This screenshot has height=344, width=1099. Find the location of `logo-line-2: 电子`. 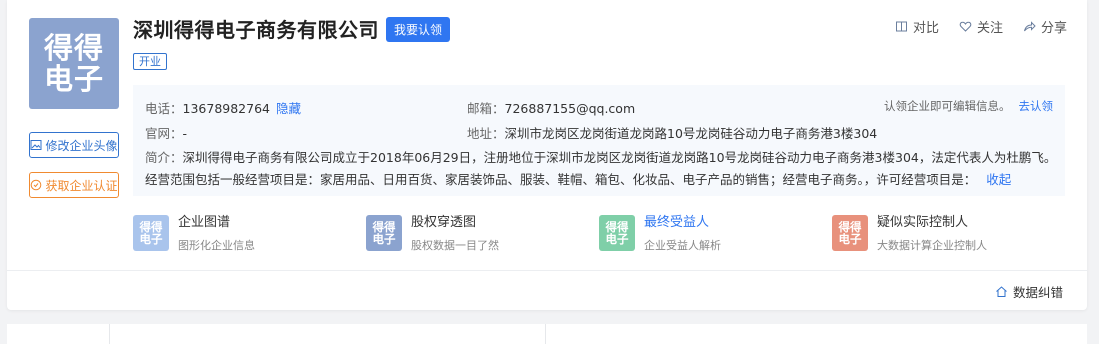

logo-line-2: 电子 is located at coordinates (73, 78).